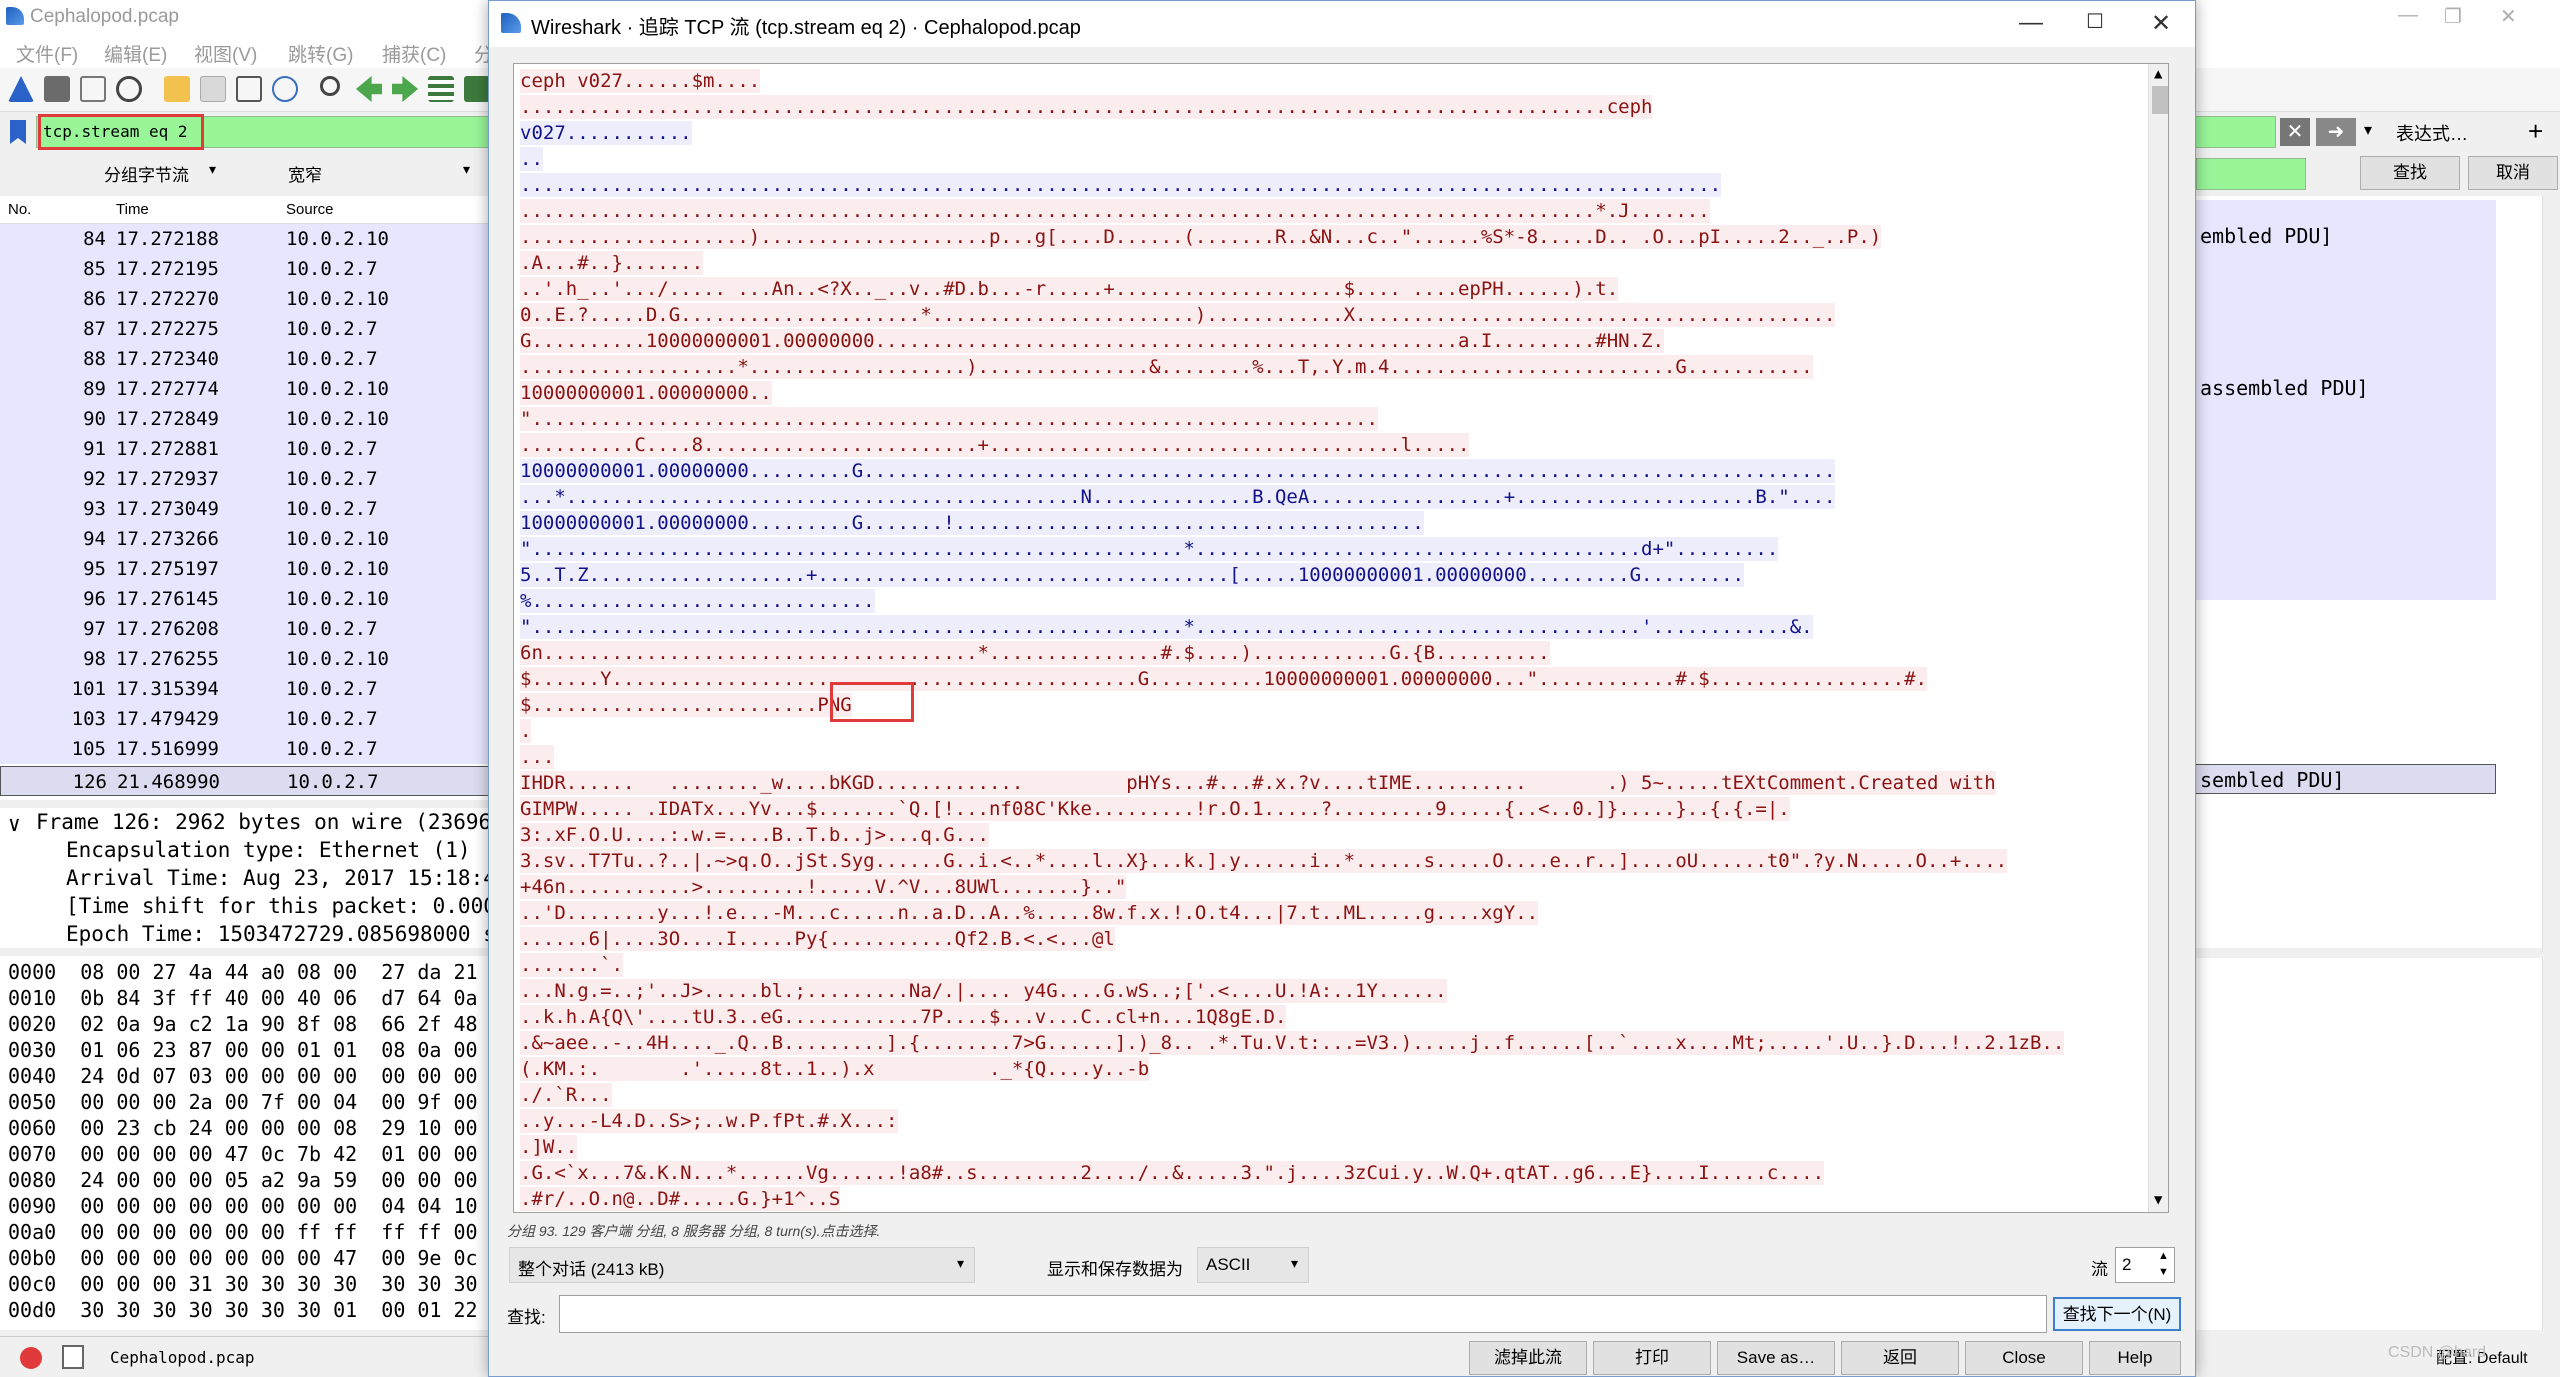  What do you see at coordinates (245, 329) in the screenshot?
I see `table-row: 87 17.272275 10.0.2.7` at bounding box center [245, 329].